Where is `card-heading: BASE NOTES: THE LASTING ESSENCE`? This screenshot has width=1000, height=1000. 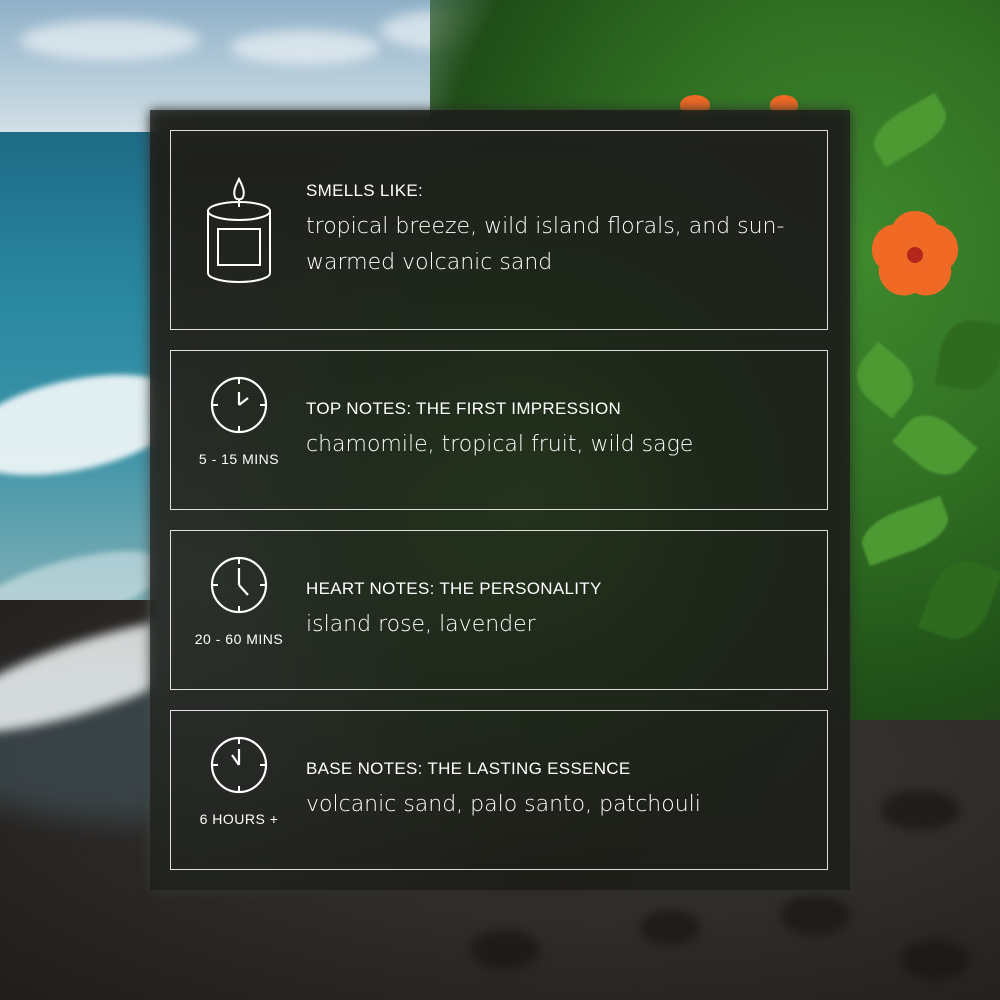
card-heading: BASE NOTES: THE LASTING ESSENCE is located at coordinates (468, 768).